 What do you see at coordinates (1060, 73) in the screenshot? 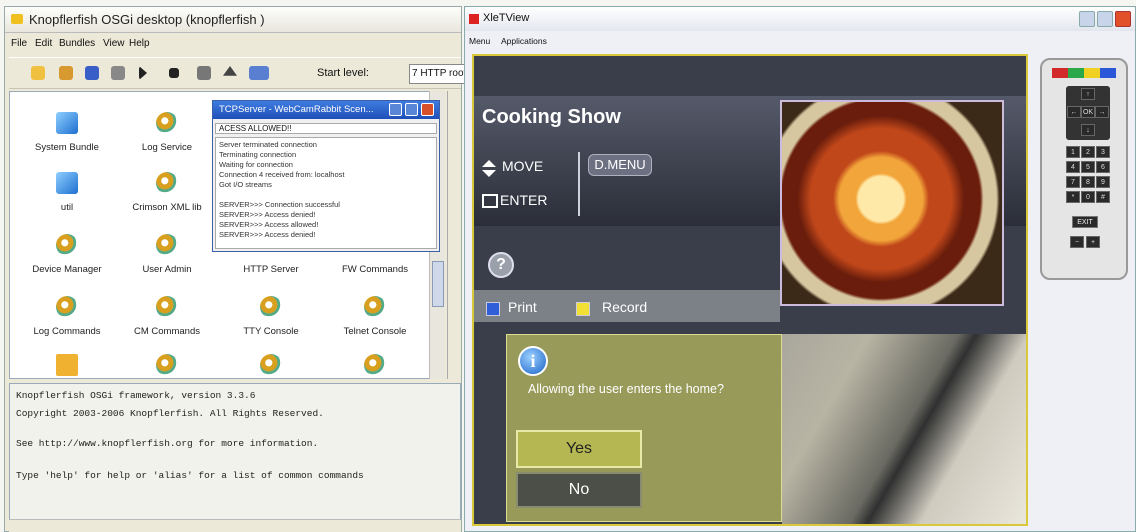
I see `red-key` at bounding box center [1060, 73].